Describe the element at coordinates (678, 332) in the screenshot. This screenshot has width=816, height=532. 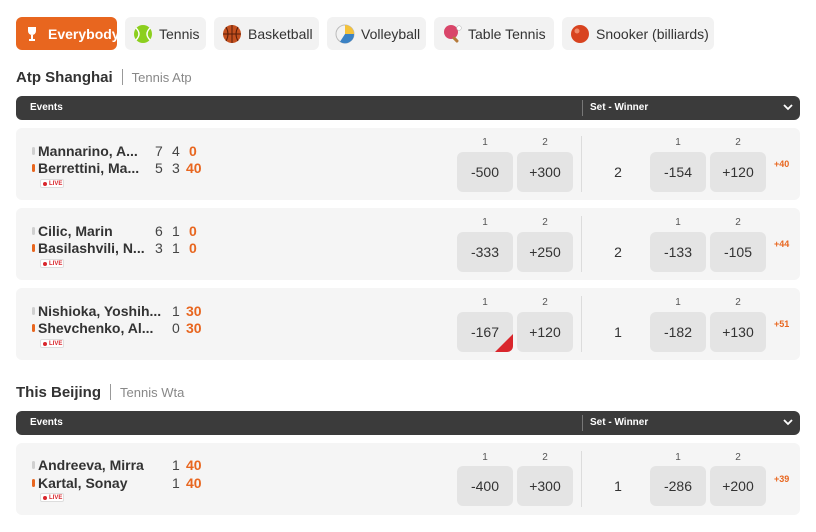
I see `odds-button: -182` at that location.